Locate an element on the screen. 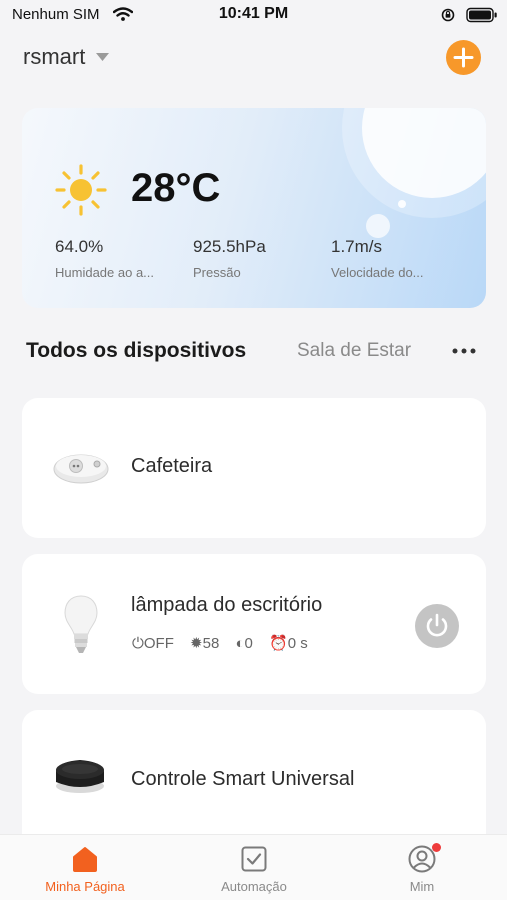 Image resolution: width=507 pixels, height=900 pixels. smart-plug-icon is located at coordinates (81, 469).